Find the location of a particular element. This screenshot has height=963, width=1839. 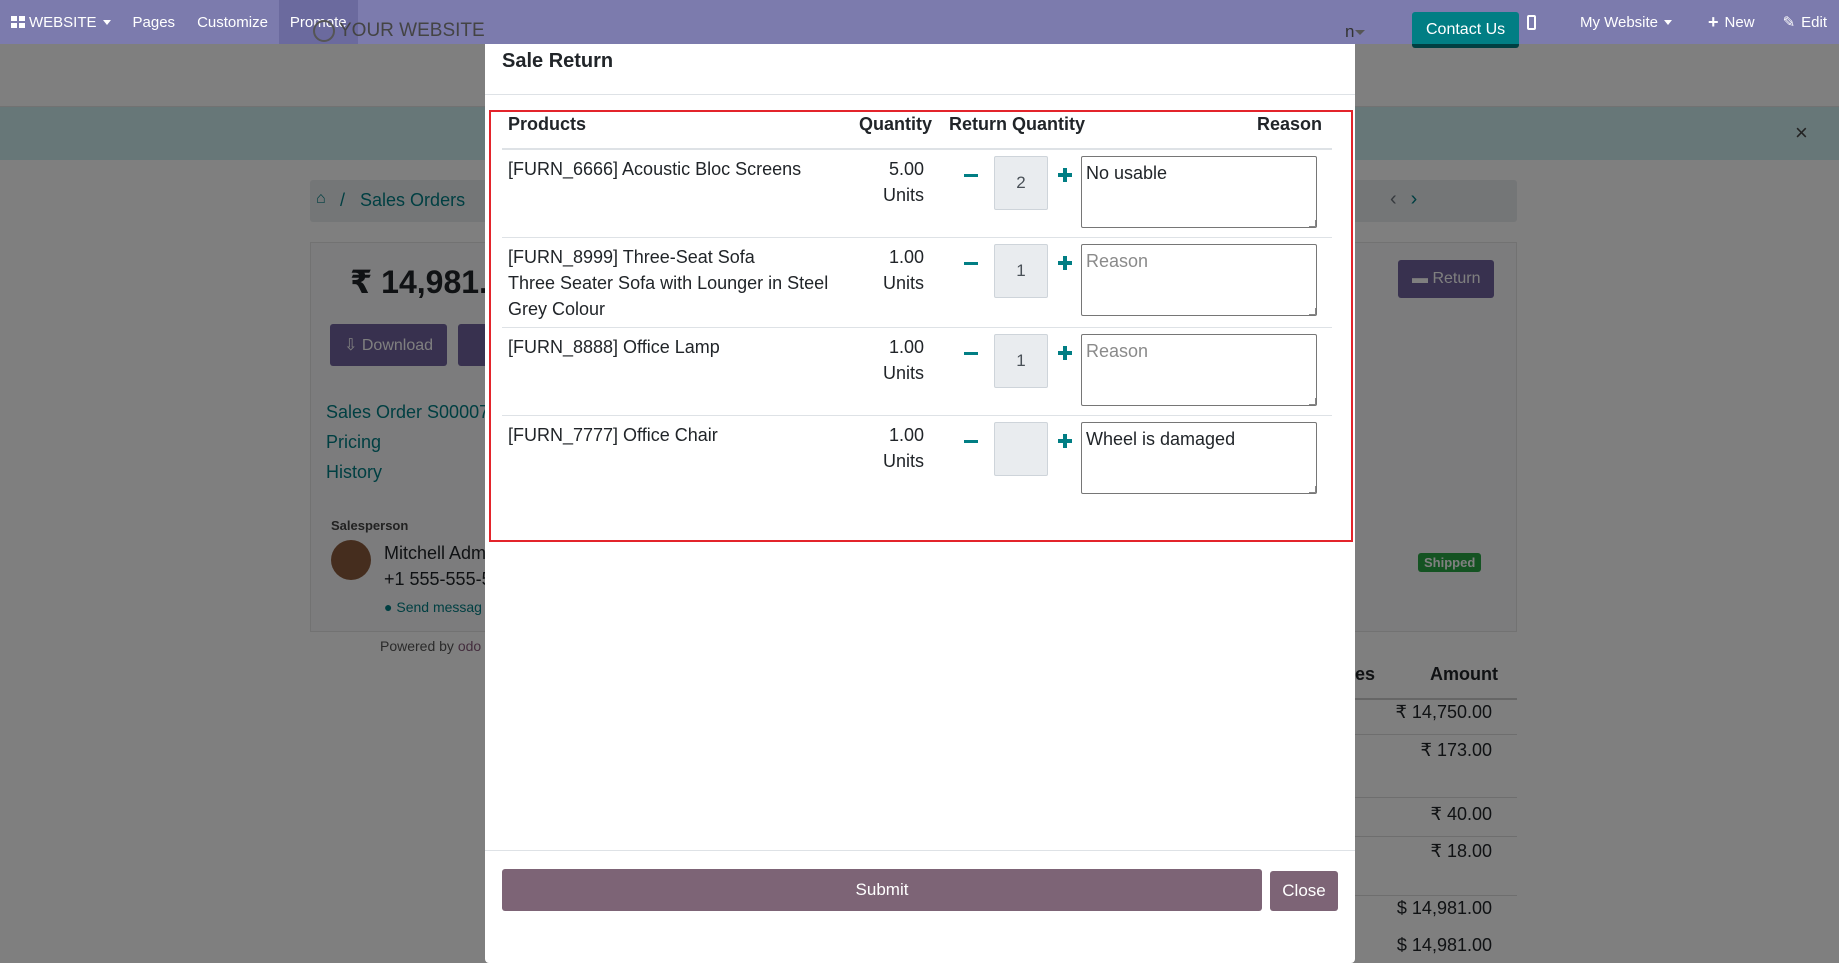

site-logo-text: YOUR WEBSITE is located at coordinates (412, 30).